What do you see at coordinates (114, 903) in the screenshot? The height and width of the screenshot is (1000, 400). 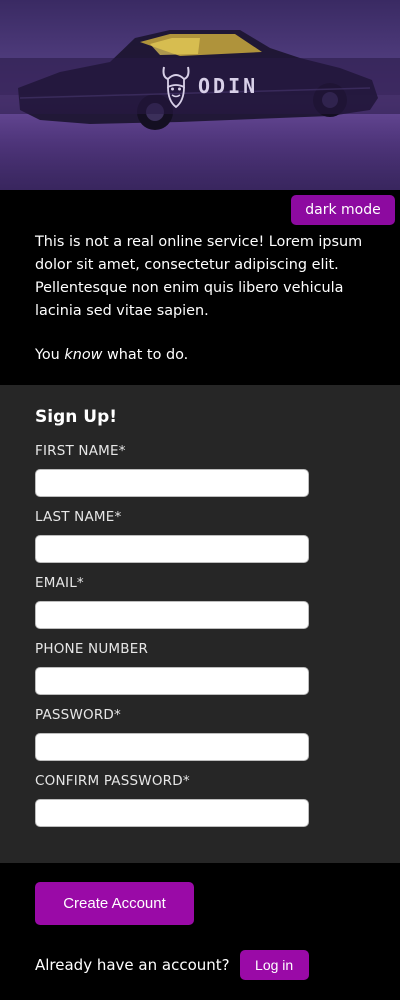 I see `create-account-button: Create Account` at bounding box center [114, 903].